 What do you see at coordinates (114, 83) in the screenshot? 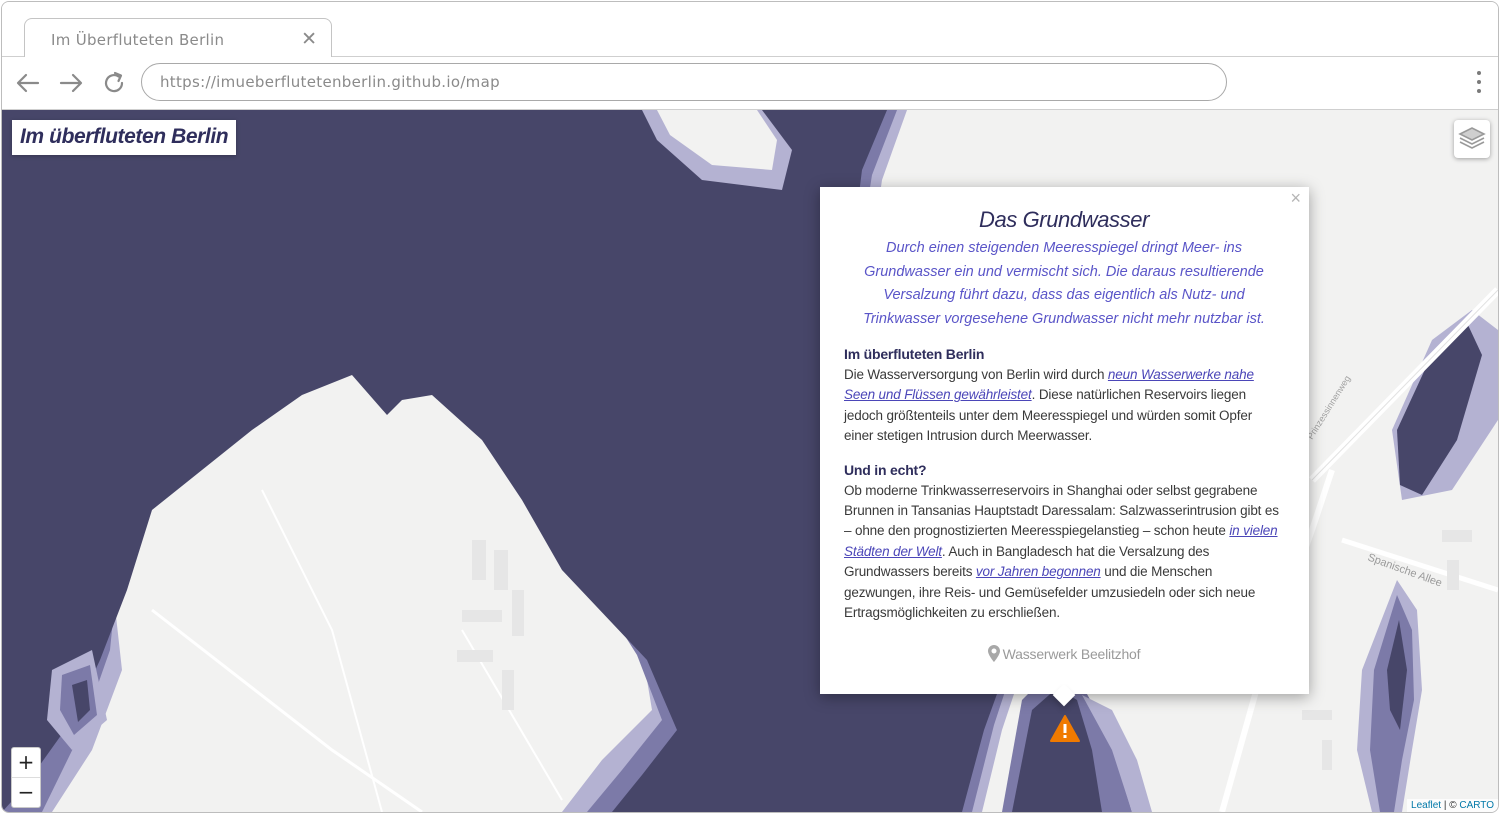
I see `reload-icon` at bounding box center [114, 83].